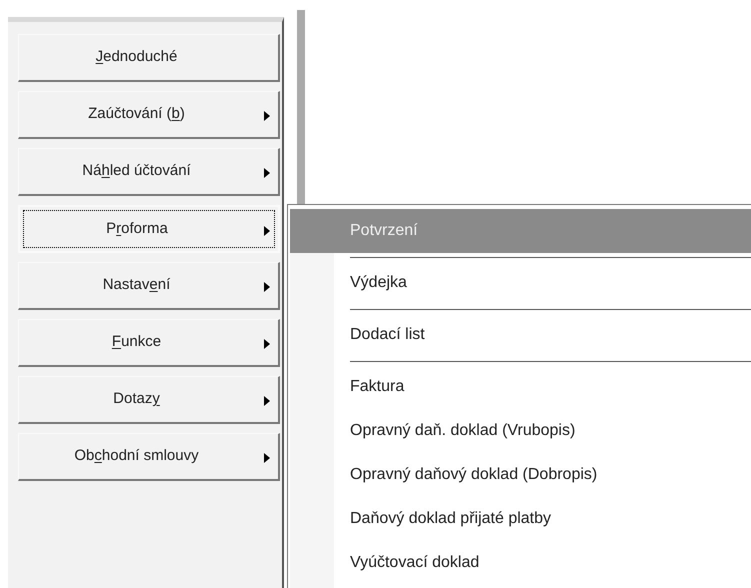  I want to click on menu-item: Dodací list, so click(520, 335).